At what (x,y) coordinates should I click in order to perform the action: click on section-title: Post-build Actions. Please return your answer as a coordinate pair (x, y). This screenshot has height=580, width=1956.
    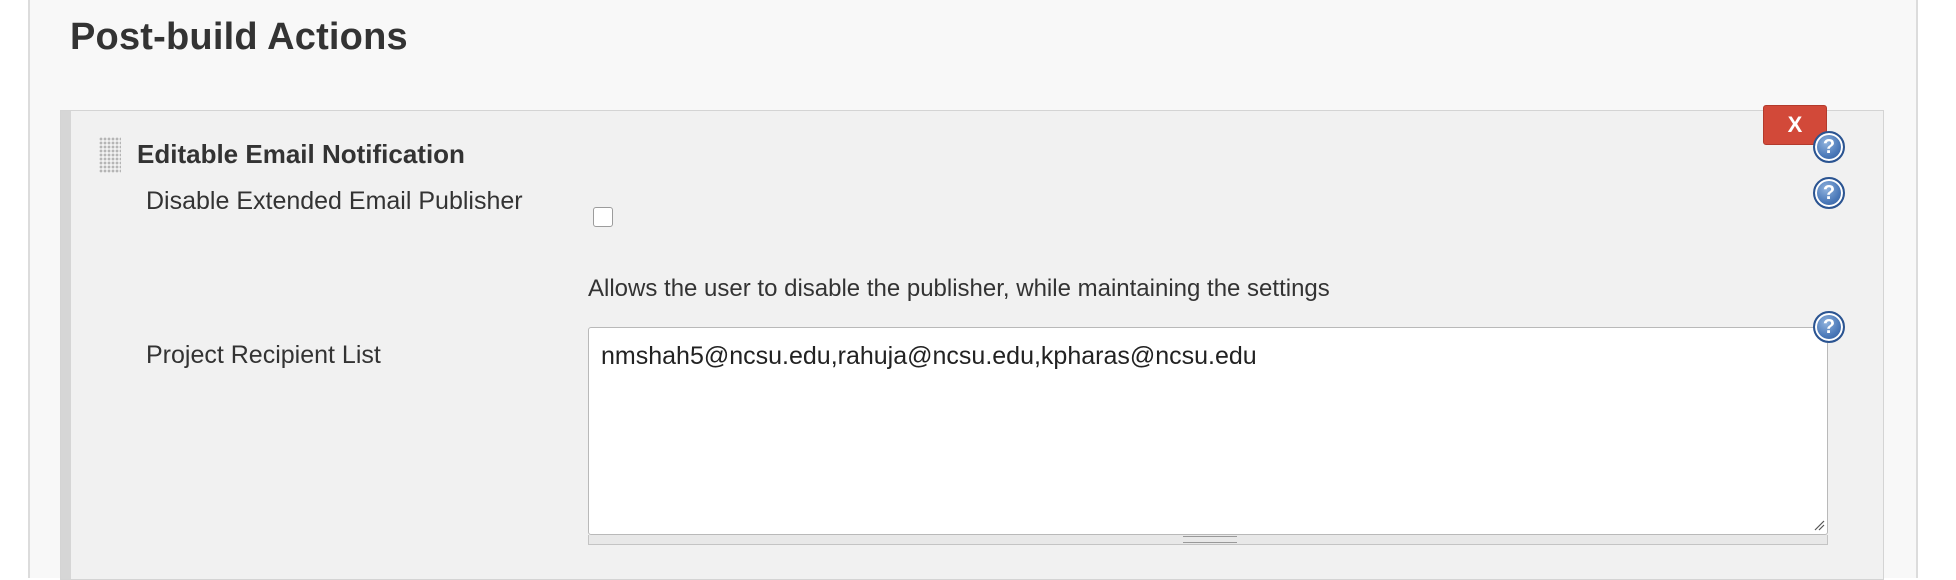
    Looking at the image, I should click on (239, 37).